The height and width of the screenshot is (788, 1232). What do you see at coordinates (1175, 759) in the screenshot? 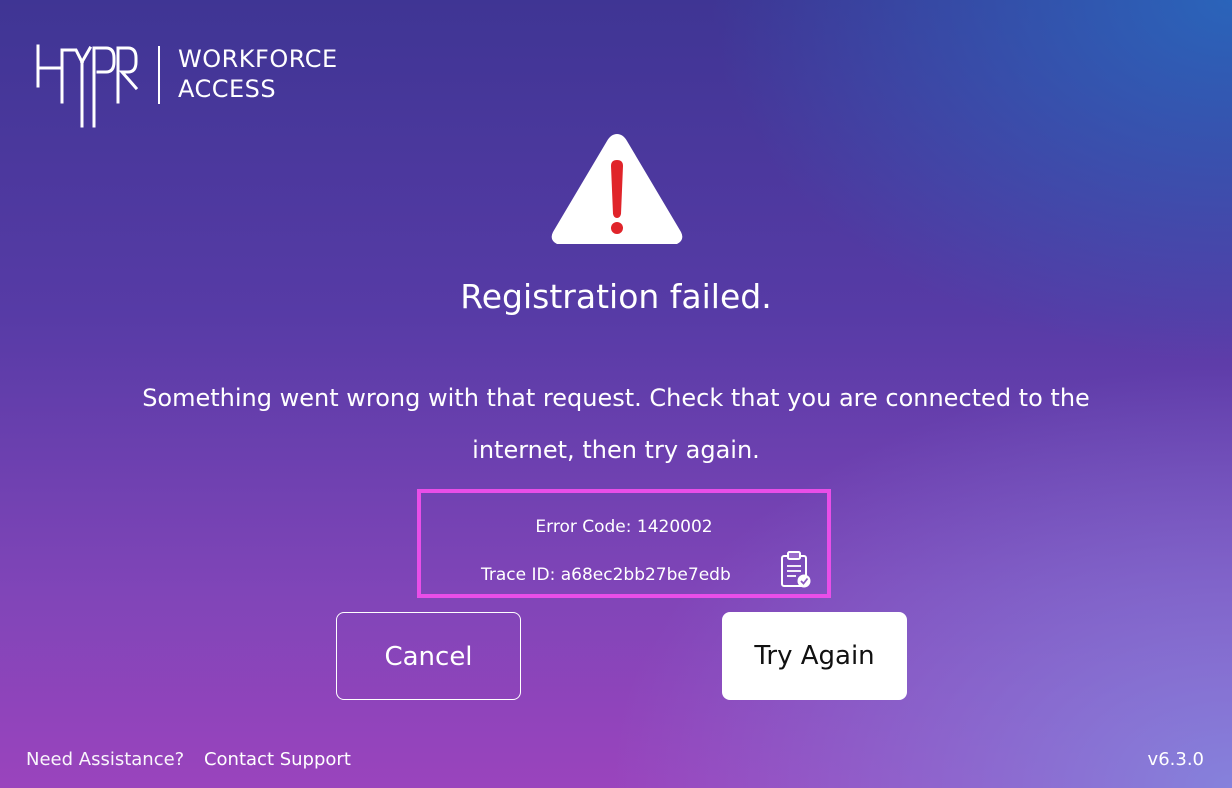
I see `version-label: v6.3.0` at bounding box center [1175, 759].